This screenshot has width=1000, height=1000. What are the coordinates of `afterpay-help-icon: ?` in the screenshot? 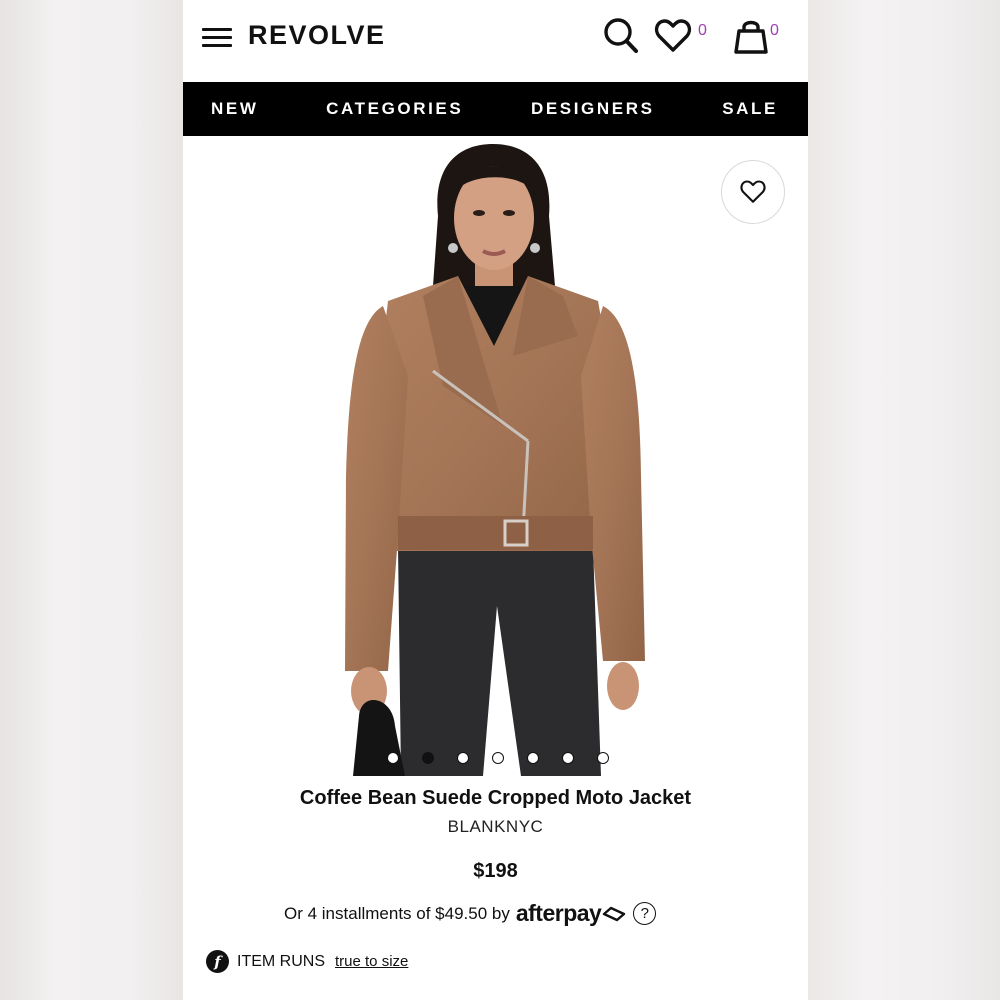 It's located at (645, 913).